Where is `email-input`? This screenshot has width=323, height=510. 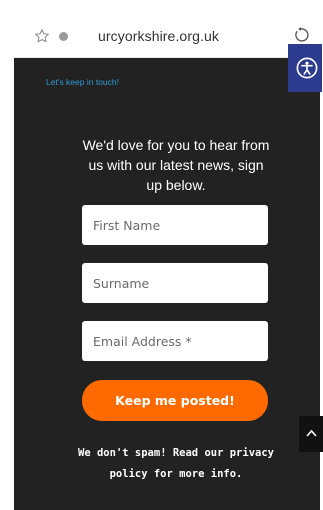
email-input is located at coordinates (175, 341).